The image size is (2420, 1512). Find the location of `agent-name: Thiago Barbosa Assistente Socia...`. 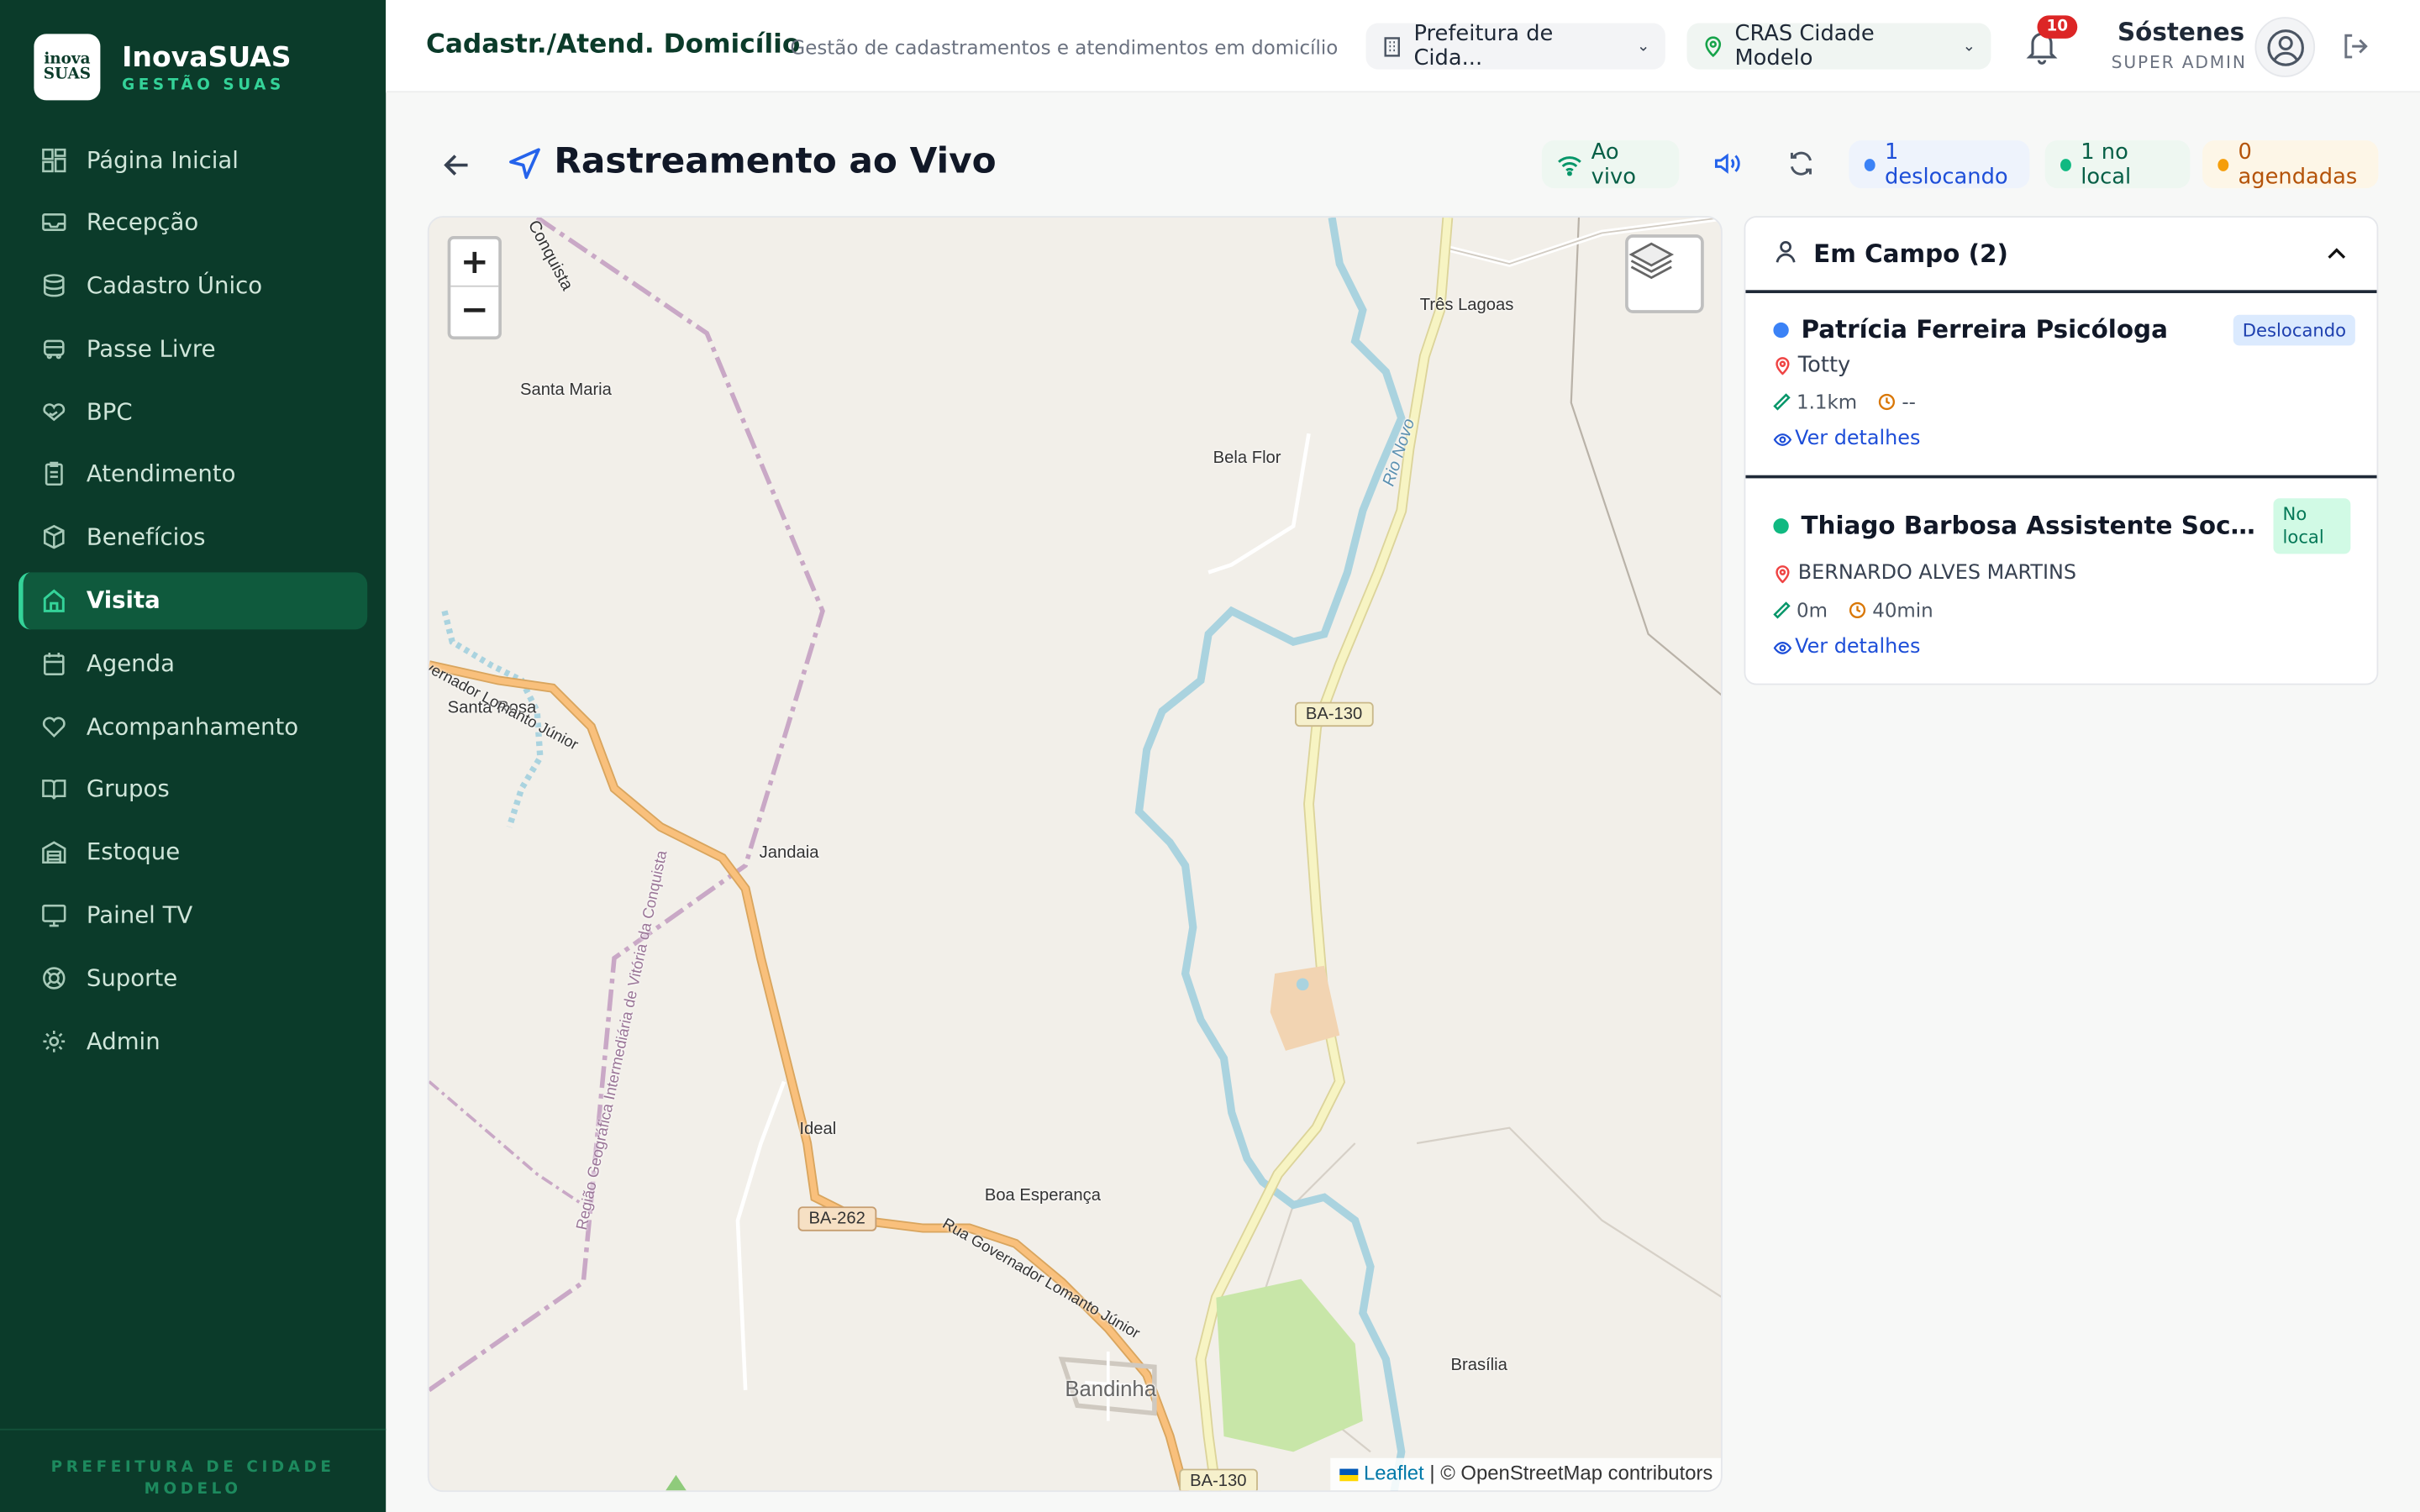

agent-name: Thiago Barbosa Assistente Socia... is located at coordinates (2030, 525).